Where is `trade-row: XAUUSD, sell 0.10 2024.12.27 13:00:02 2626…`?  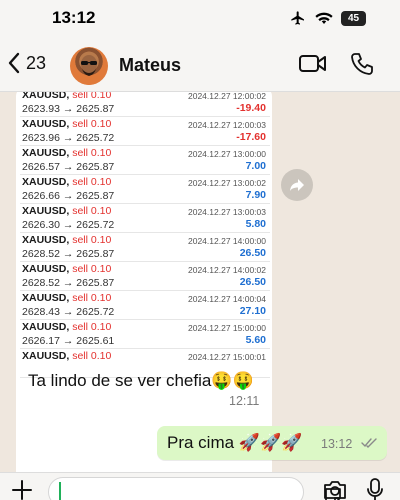
trade-row: XAUUSD, sell 0.10 2024.12.27 13:00:02 2626… is located at coordinates (145, 189).